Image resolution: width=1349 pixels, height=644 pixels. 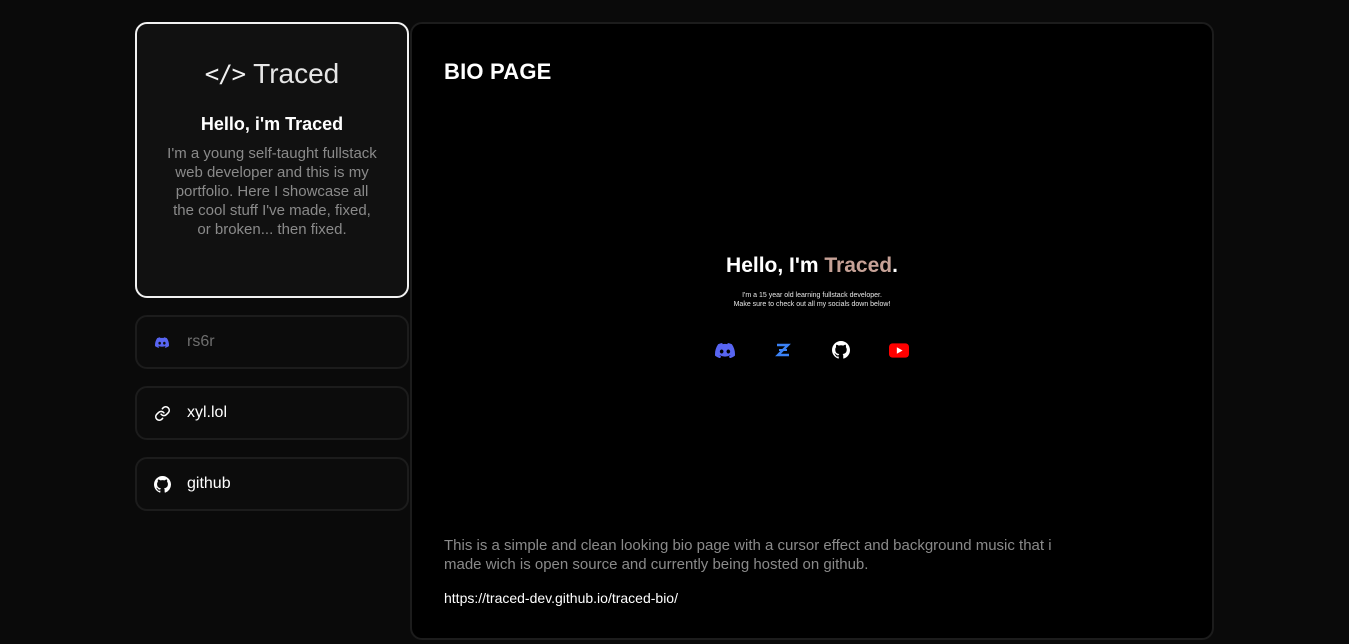 What do you see at coordinates (895, 265) in the screenshot?
I see `preview-greeting-suffix: .` at bounding box center [895, 265].